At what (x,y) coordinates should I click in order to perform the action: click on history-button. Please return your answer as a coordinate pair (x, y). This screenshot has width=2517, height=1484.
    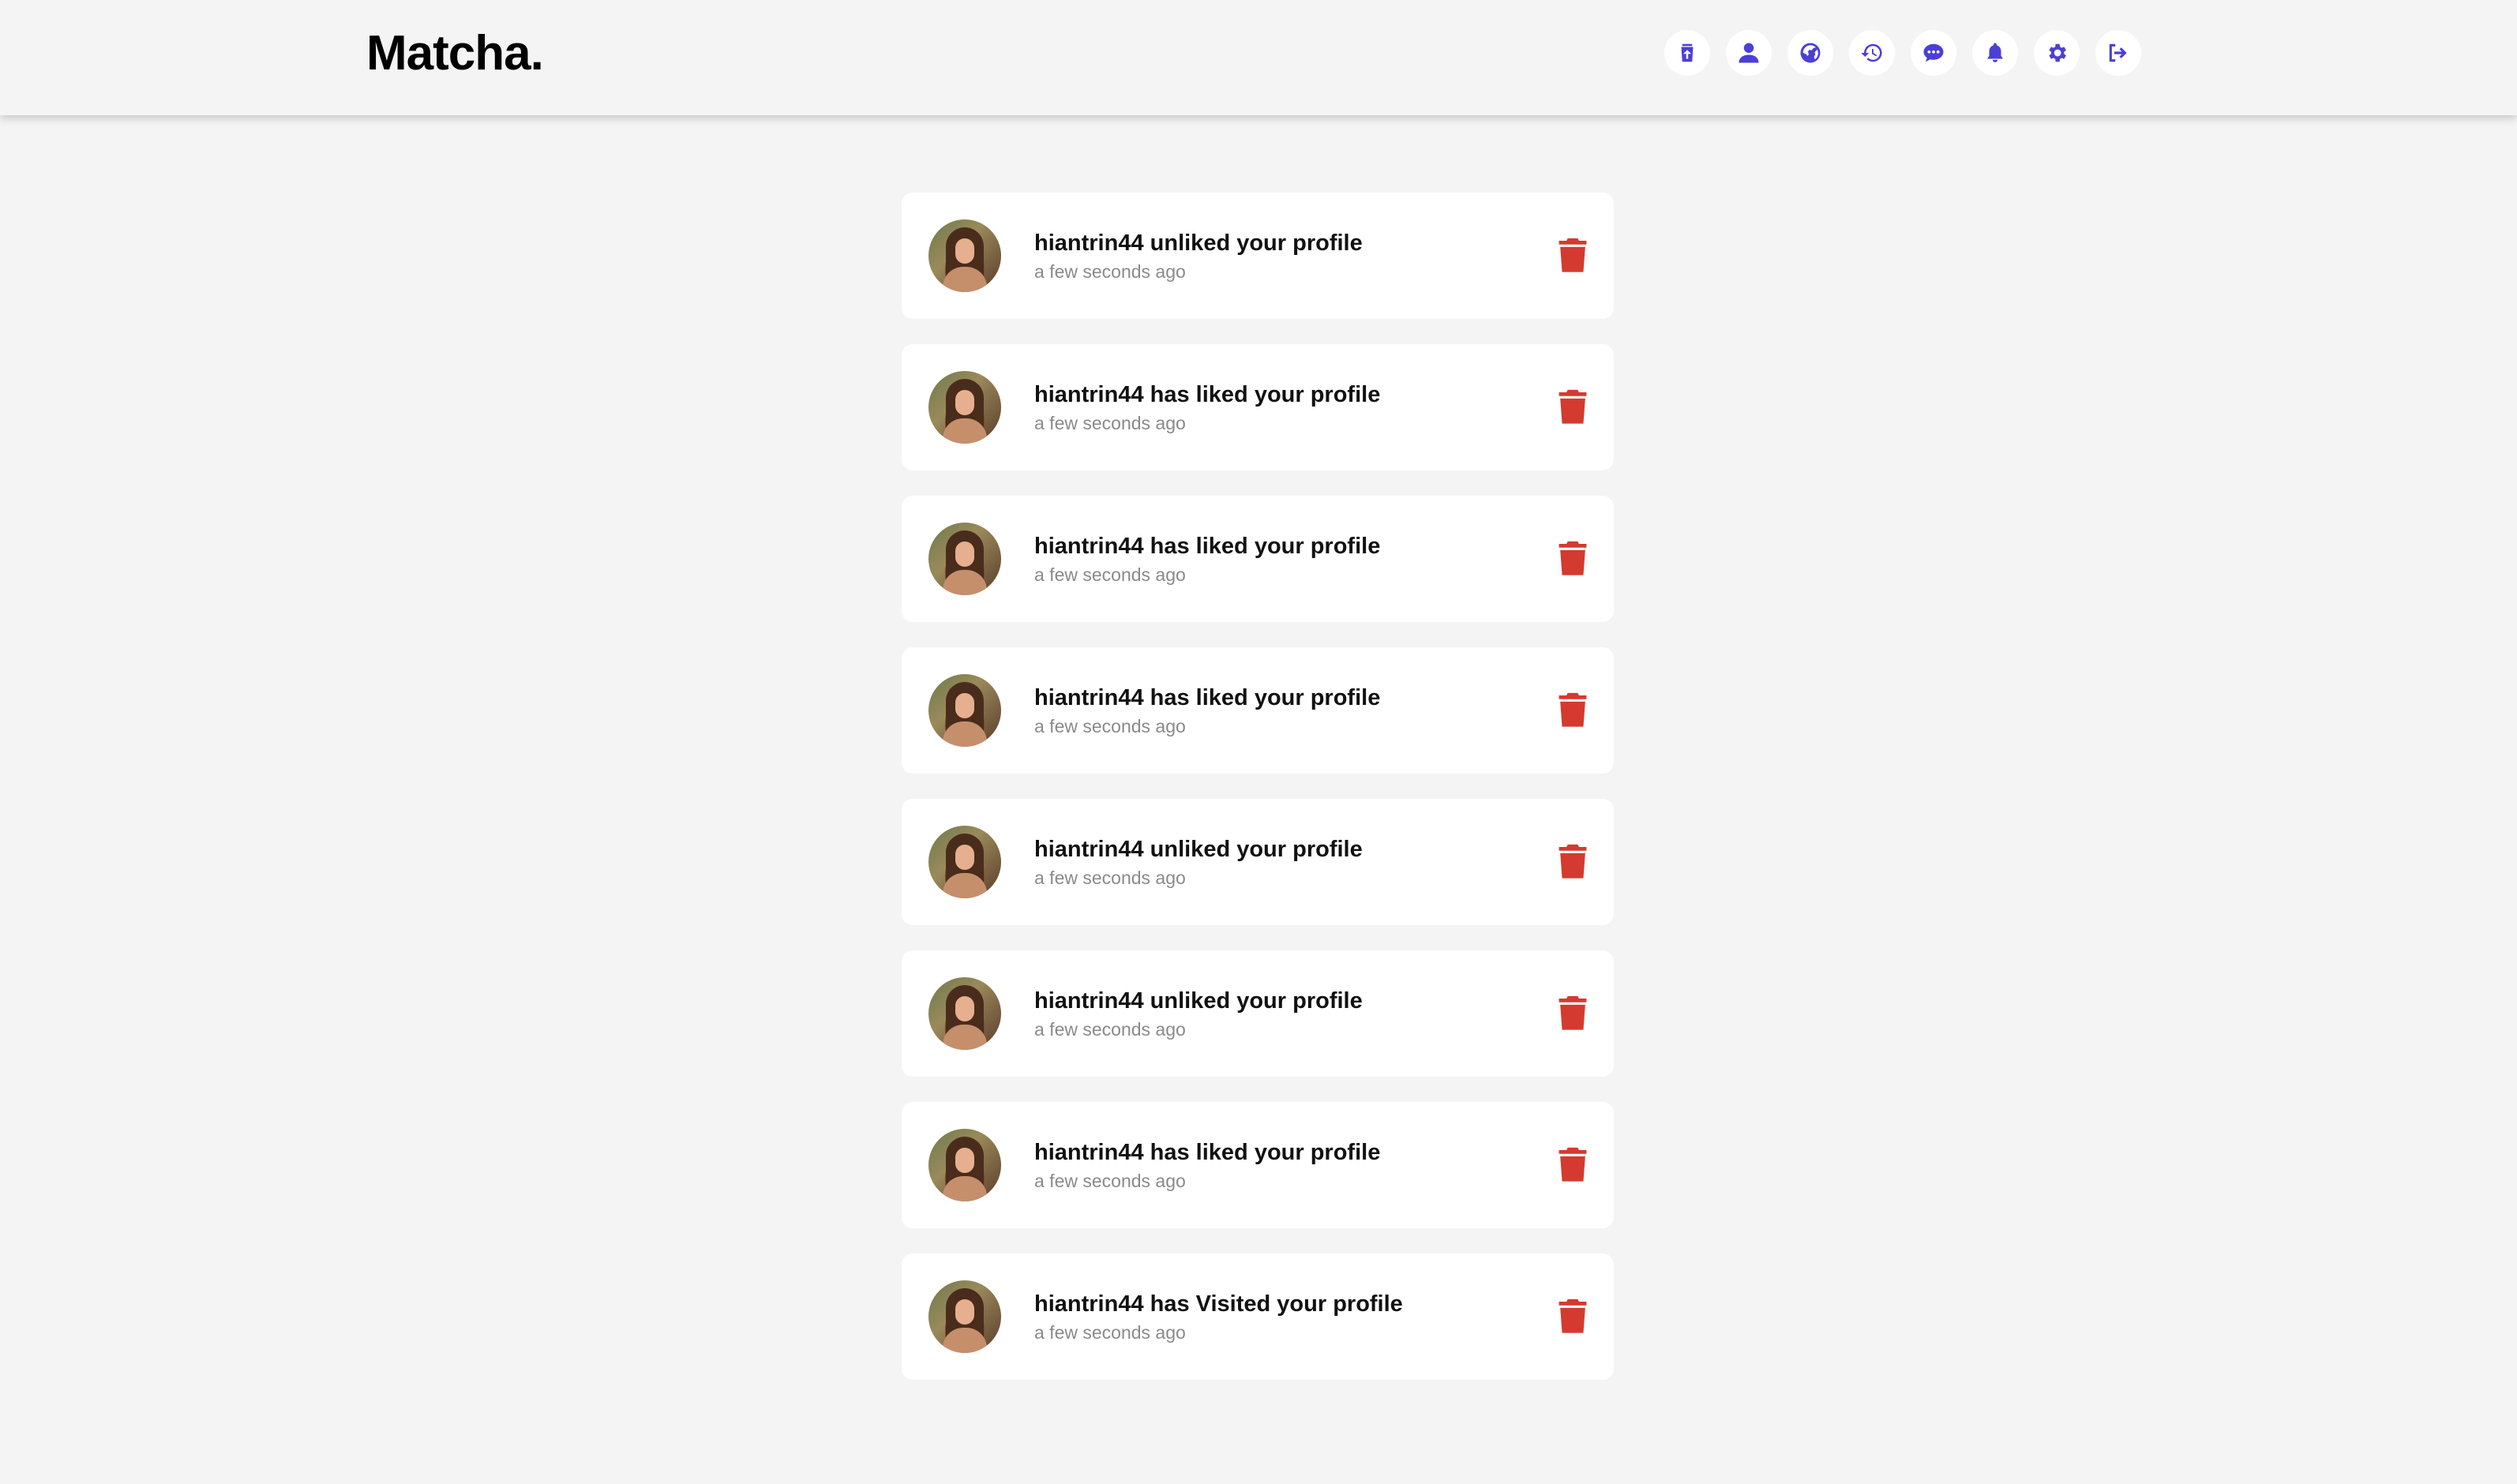
    Looking at the image, I should click on (1872, 53).